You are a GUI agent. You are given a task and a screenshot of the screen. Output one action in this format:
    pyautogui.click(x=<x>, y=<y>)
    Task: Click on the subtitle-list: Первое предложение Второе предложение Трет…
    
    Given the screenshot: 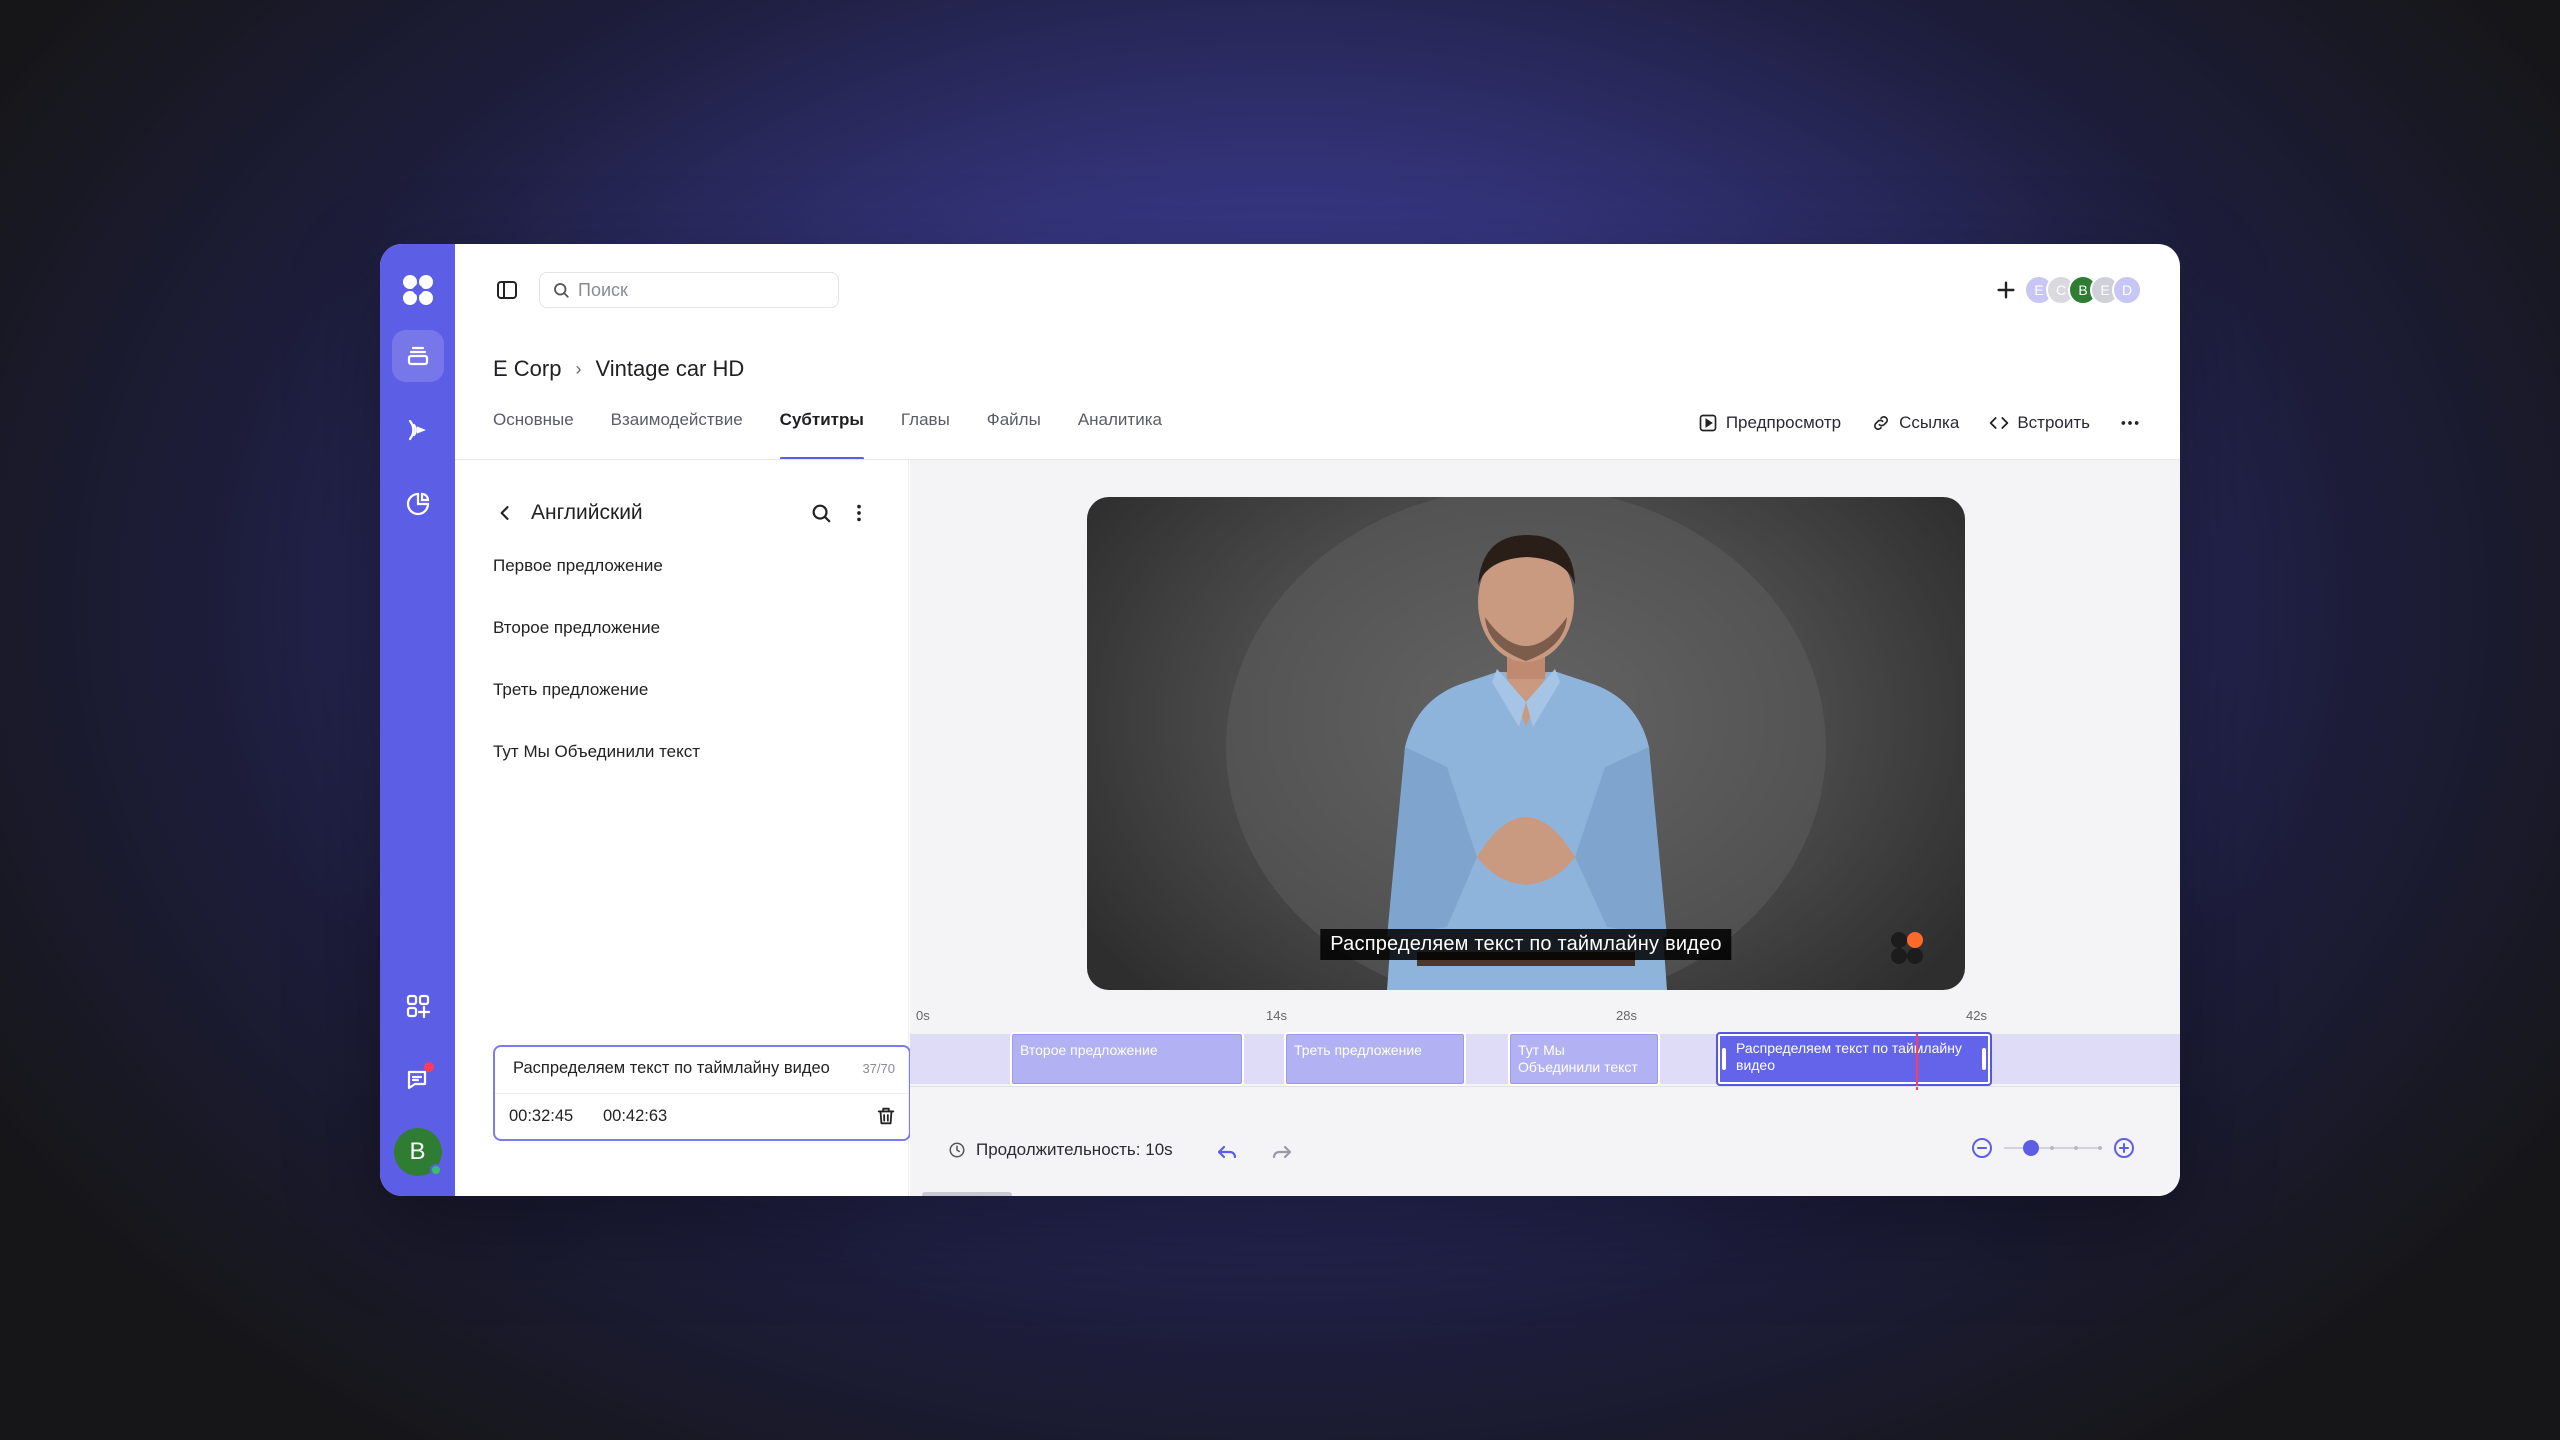 What is the action you would take?
    pyautogui.click(x=682, y=680)
    